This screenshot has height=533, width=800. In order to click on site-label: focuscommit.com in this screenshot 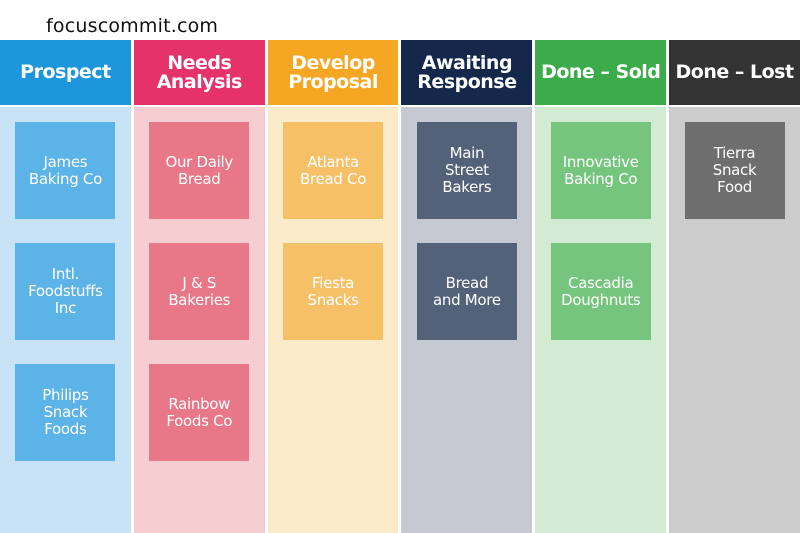, I will do `click(132, 26)`.